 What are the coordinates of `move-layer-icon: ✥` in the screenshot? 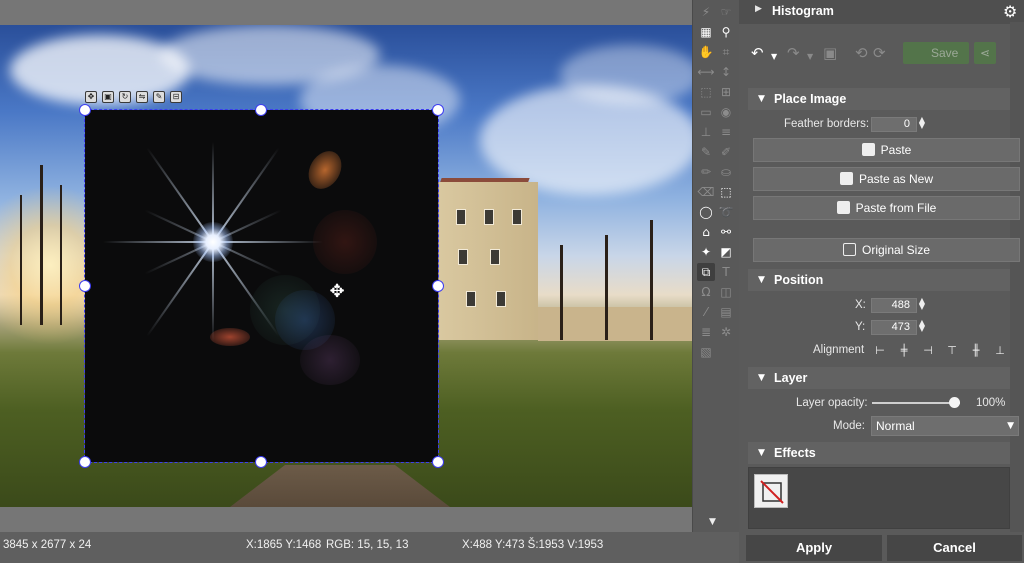 It's located at (91, 97).